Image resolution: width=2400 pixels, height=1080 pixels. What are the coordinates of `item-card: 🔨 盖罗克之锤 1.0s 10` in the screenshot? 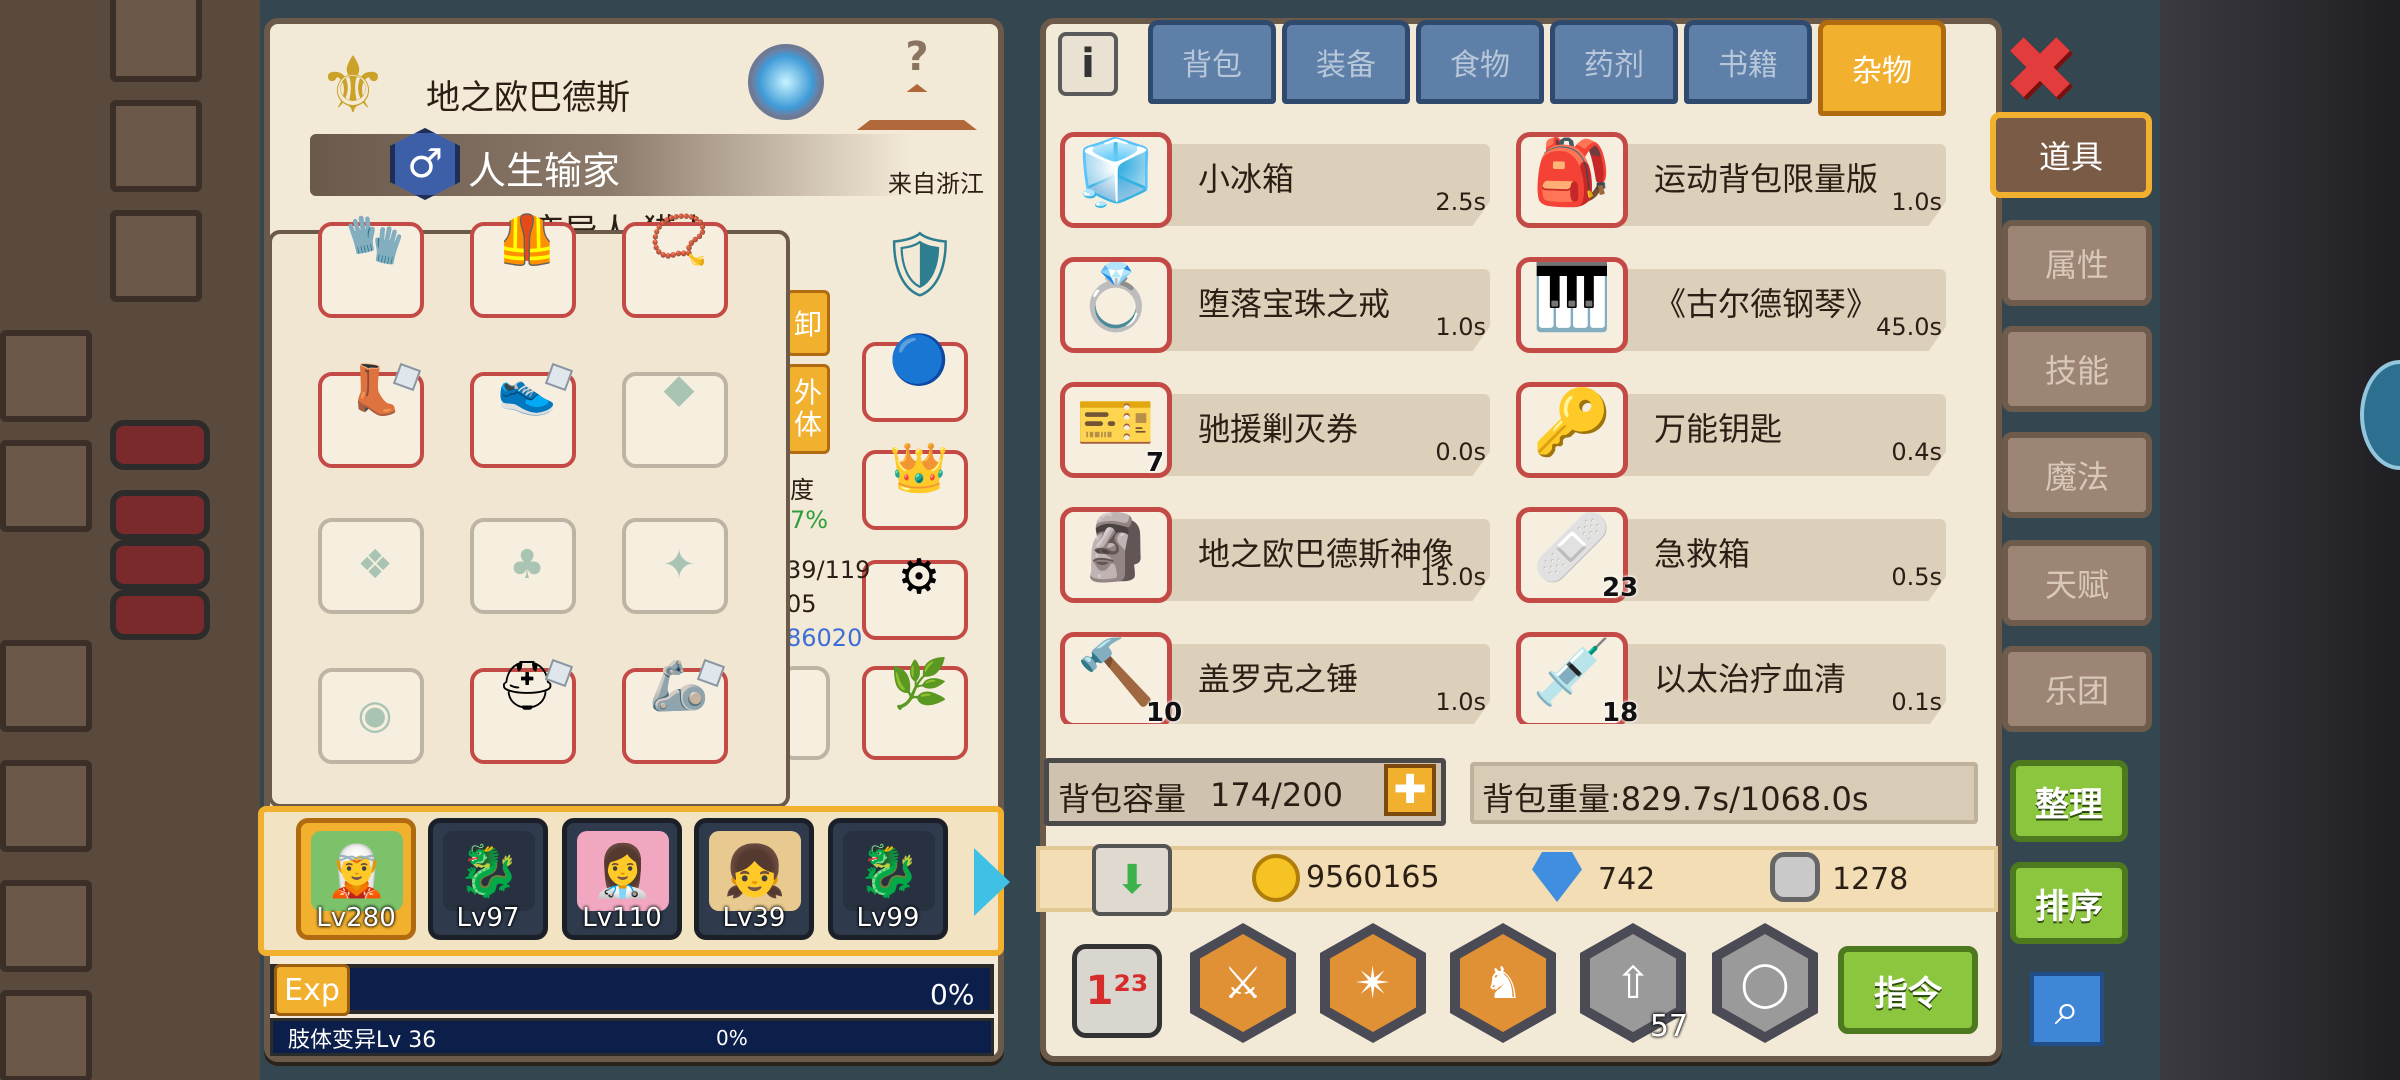 It's located at (1280, 674).